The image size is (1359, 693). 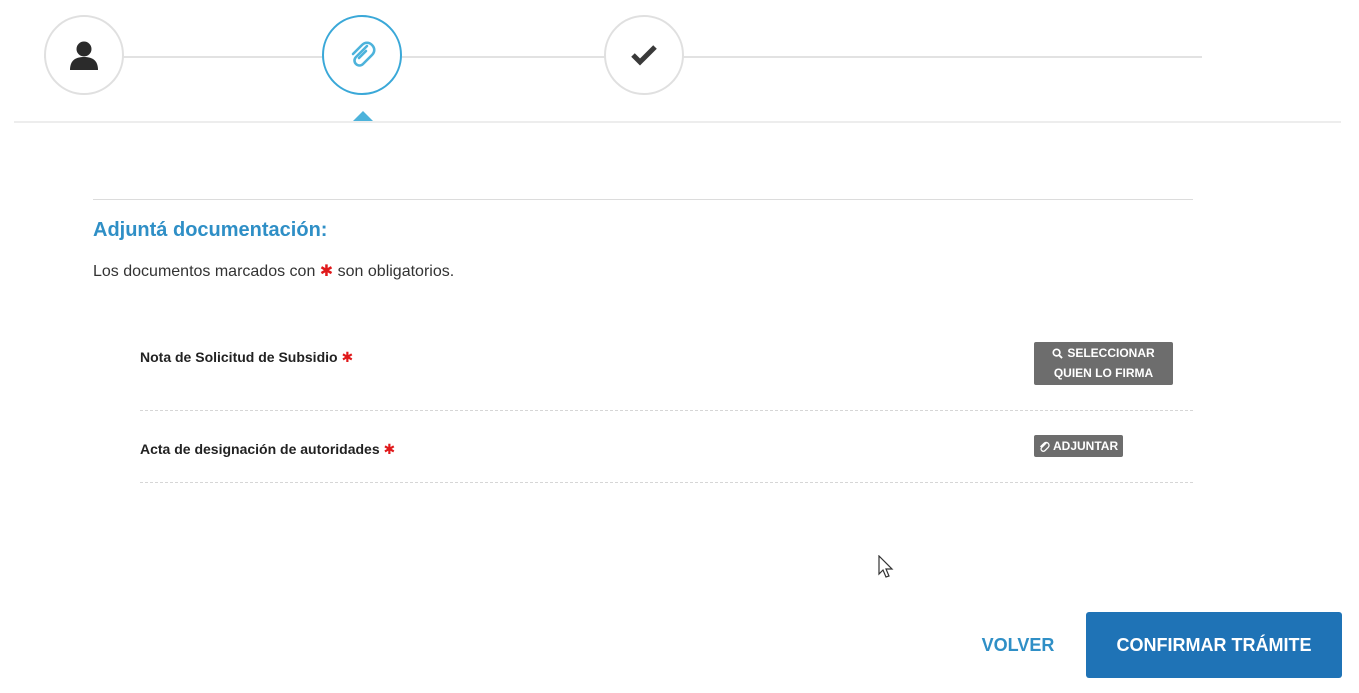 What do you see at coordinates (643, 199) in the screenshot?
I see `section-divider` at bounding box center [643, 199].